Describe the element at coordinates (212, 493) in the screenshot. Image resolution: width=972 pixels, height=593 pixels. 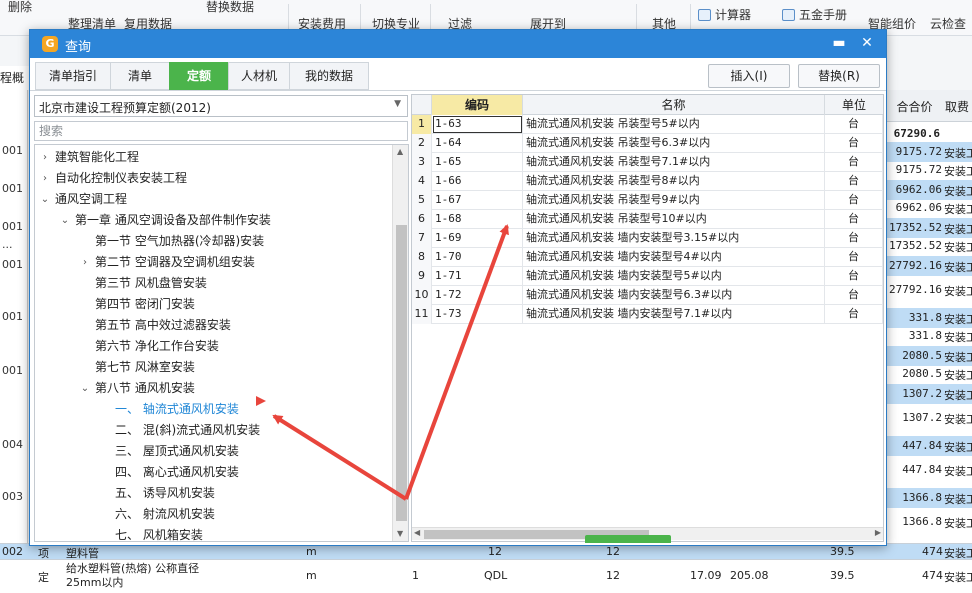
I see `tree-node: 五、 诱导风机安装` at that location.